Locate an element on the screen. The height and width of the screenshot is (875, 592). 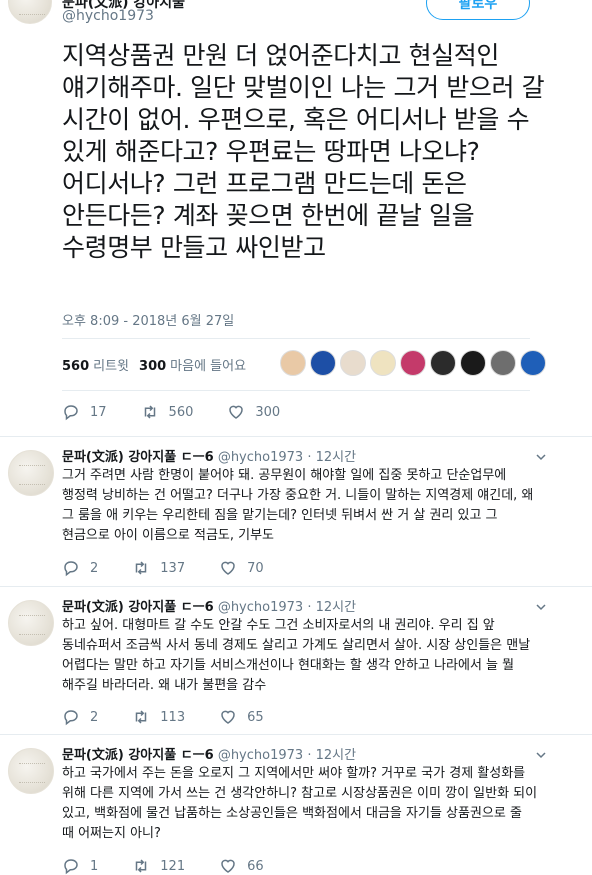
reply-actions: 2 113 65 is located at coordinates (180, 717).